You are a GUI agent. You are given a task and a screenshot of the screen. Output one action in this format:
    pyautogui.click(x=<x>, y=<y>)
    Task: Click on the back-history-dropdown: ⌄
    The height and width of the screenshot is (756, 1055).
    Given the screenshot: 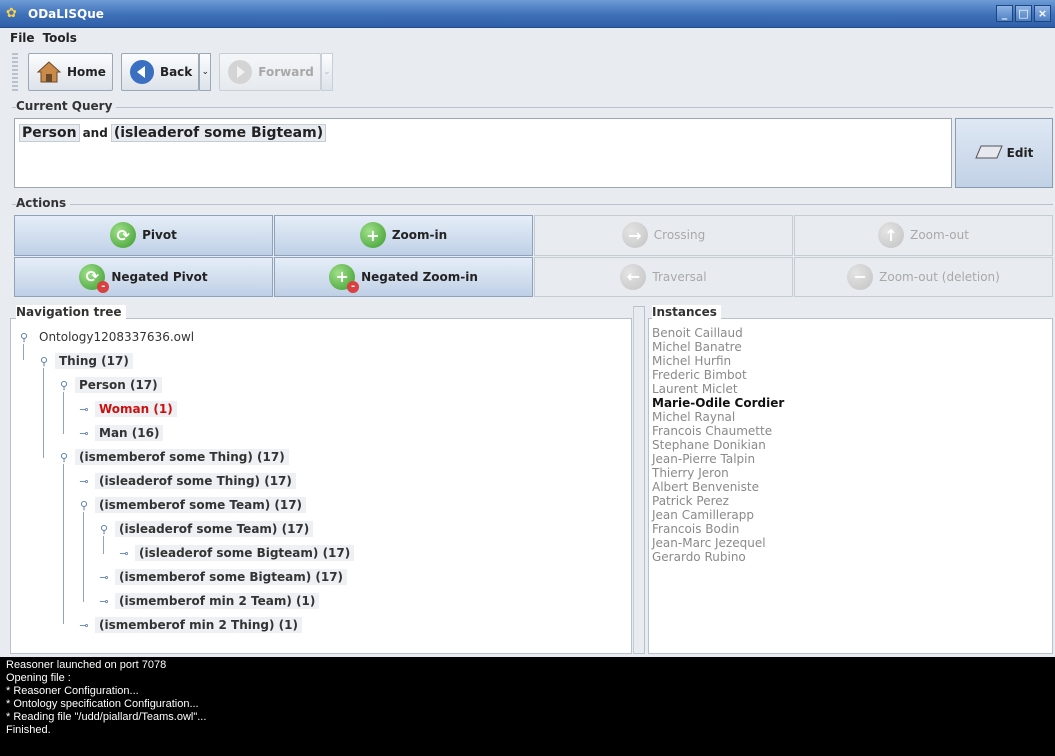 What is the action you would take?
    pyautogui.click(x=205, y=72)
    